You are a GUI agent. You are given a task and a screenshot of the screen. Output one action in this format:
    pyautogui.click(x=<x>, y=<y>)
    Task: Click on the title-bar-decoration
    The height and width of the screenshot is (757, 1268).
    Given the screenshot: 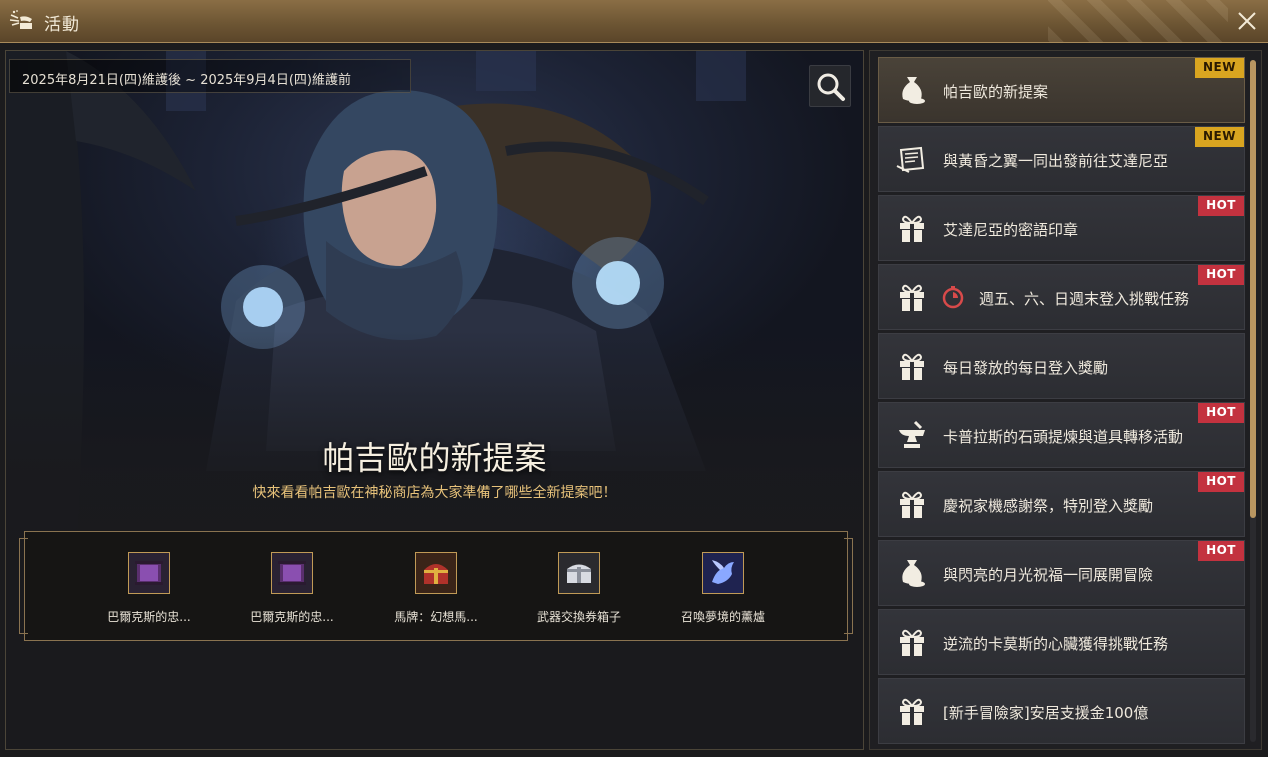 What is the action you would take?
    pyautogui.click(x=1138, y=21)
    